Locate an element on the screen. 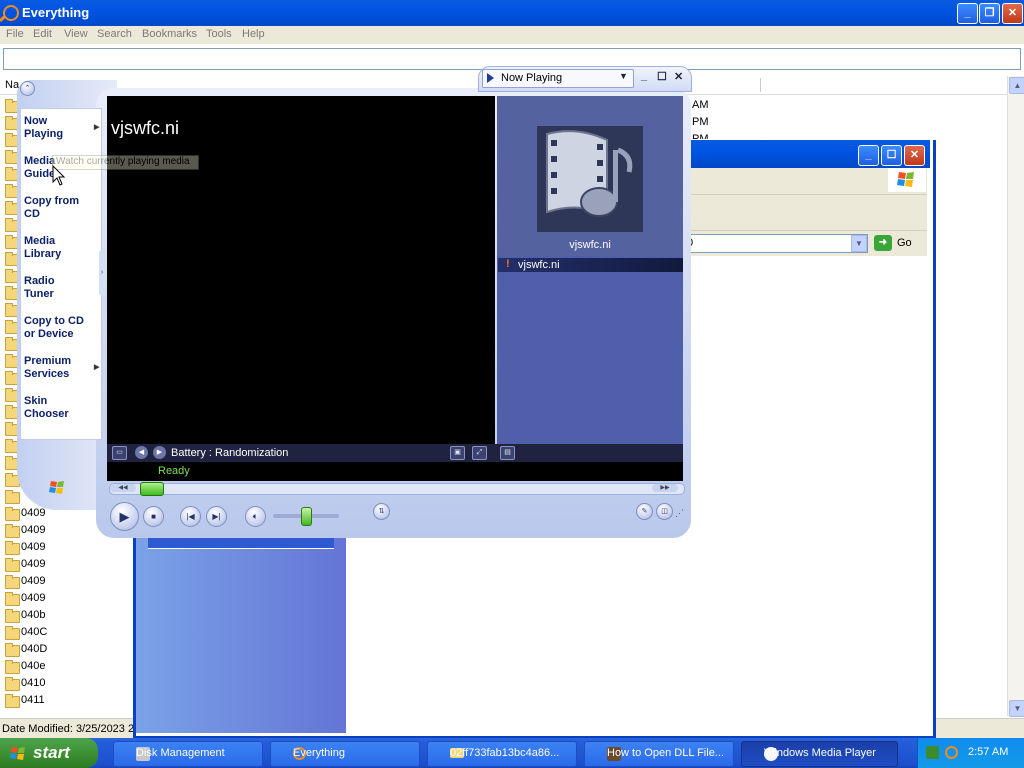 The width and height of the screenshot is (1024, 768). previous-visualization-icon: ◀ is located at coordinates (141, 452).